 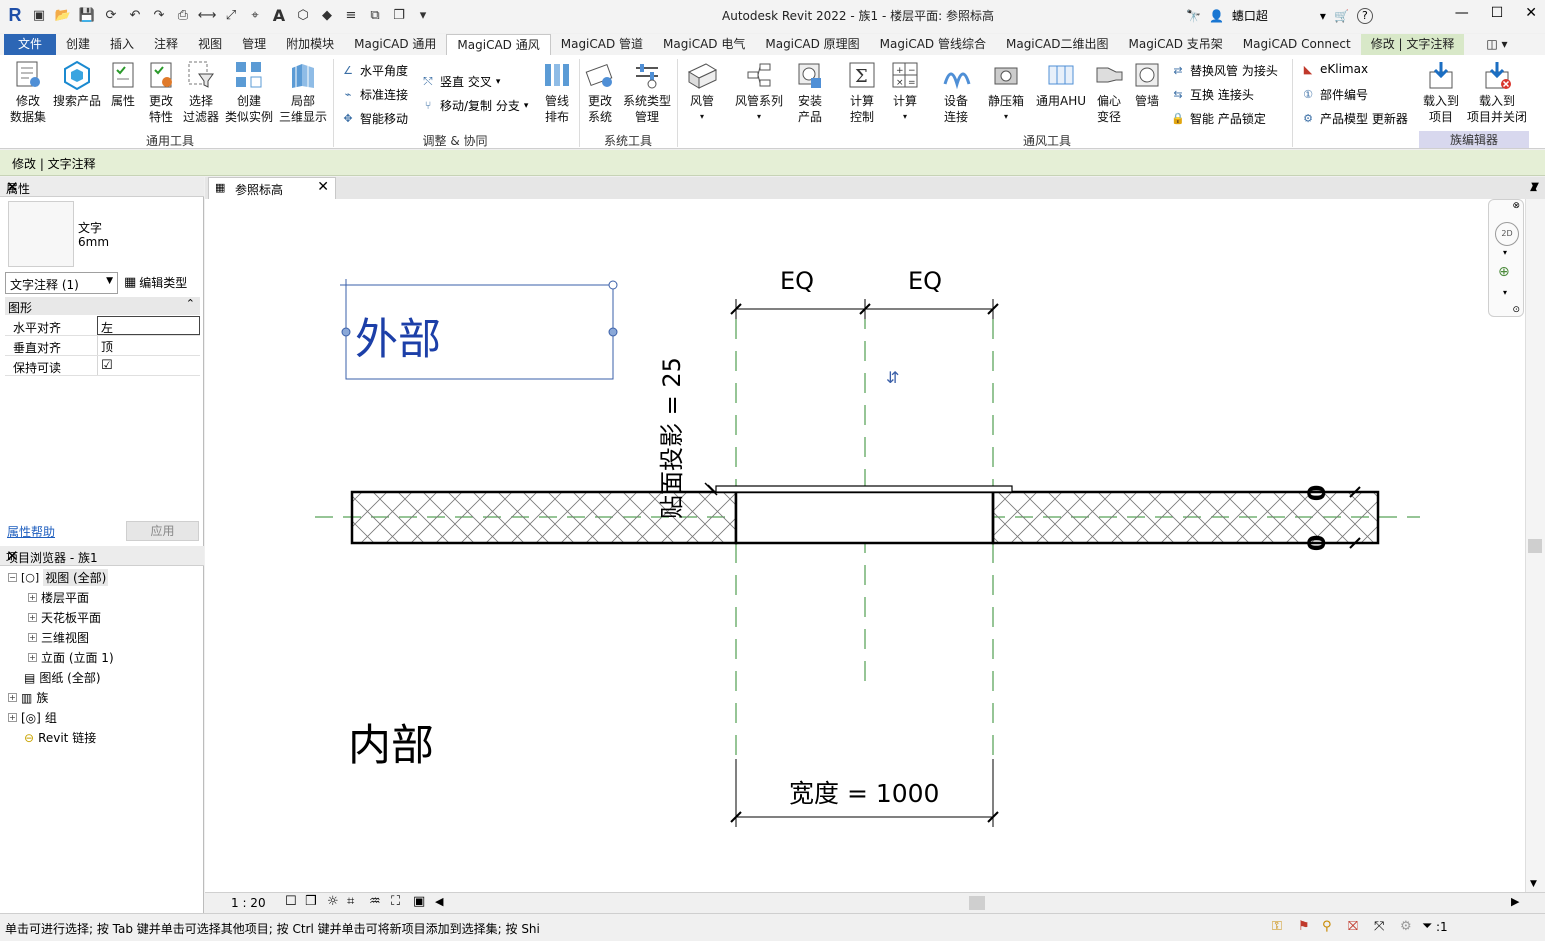 What do you see at coordinates (28, 92) in the screenshot?
I see `modify-dataset-button: 修改 数据集` at bounding box center [28, 92].